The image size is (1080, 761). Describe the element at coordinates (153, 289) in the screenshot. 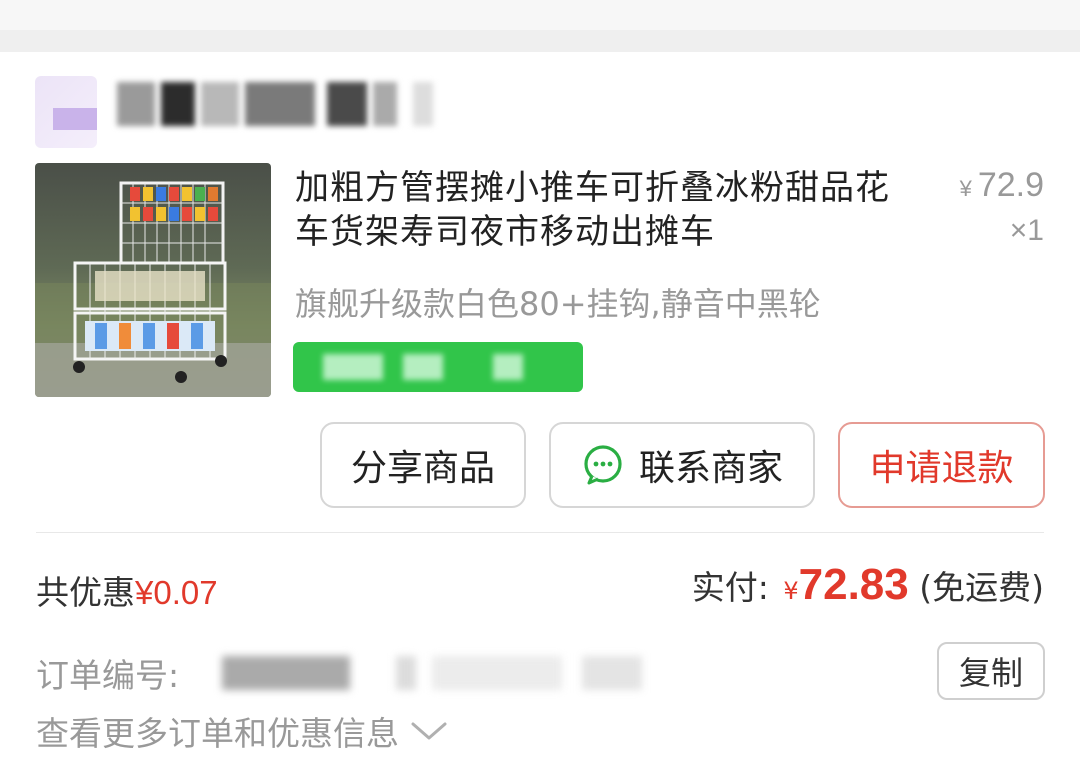

I see `product-cart-illustration` at that location.